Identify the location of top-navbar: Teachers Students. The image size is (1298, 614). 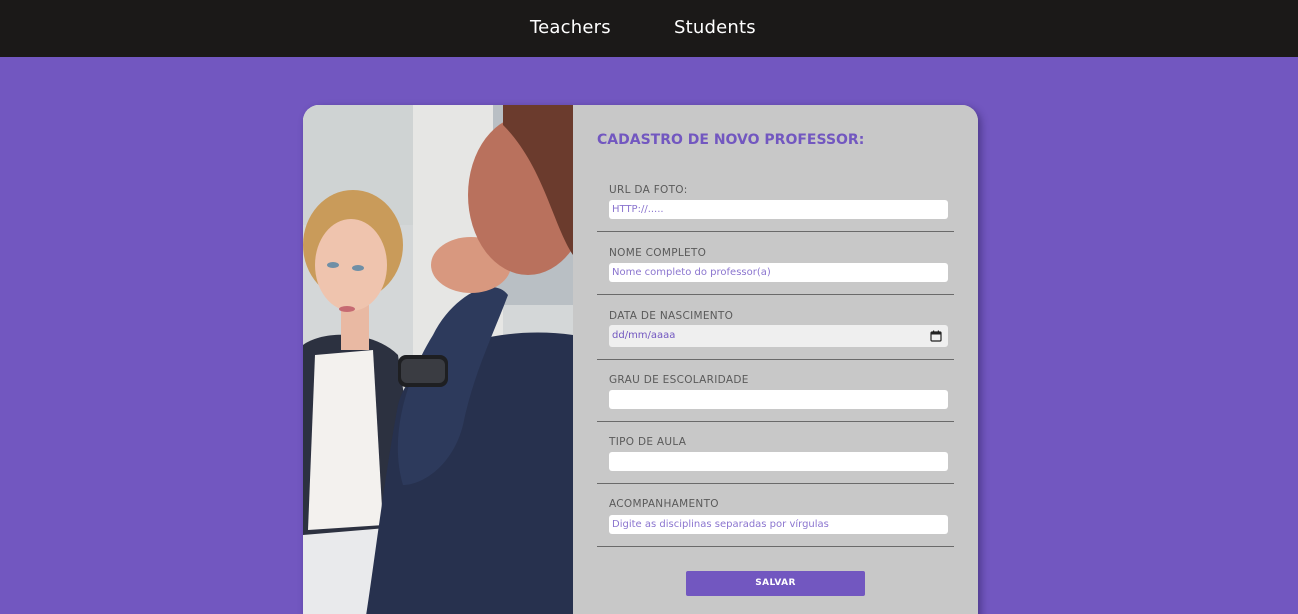
(649, 28).